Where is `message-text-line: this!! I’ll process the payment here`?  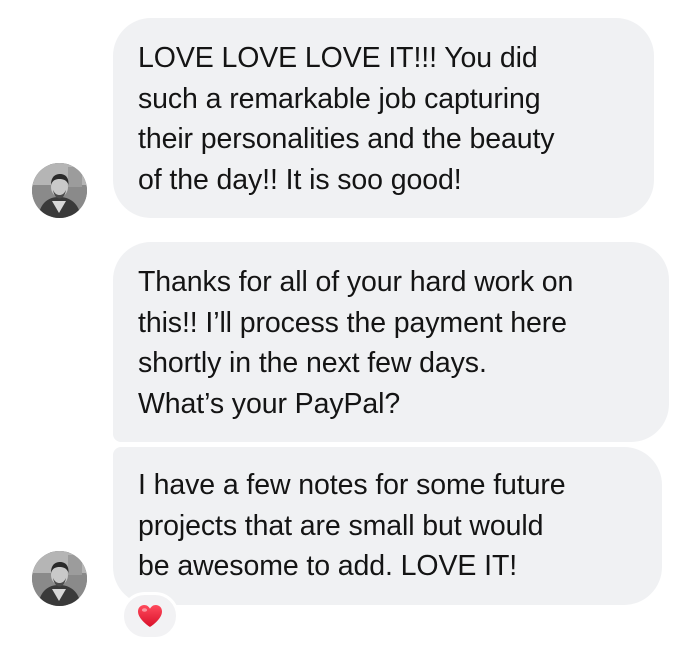
message-text-line: this!! I’ll process the payment here is located at coordinates (352, 322).